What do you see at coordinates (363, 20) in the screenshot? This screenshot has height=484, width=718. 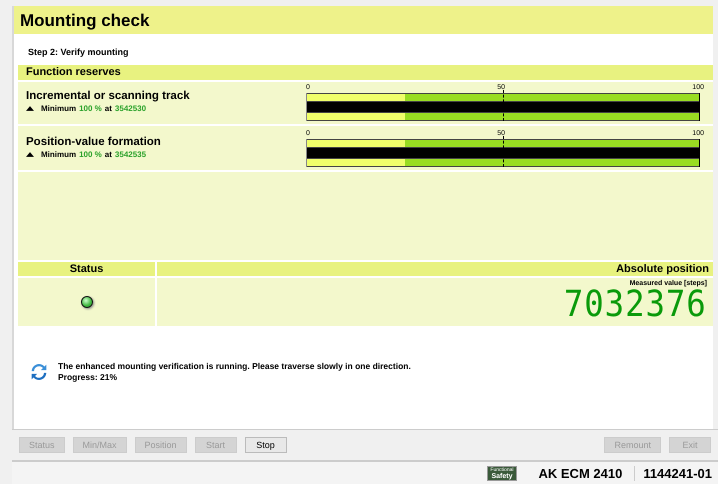 I see `window-title: Mounting check` at bounding box center [363, 20].